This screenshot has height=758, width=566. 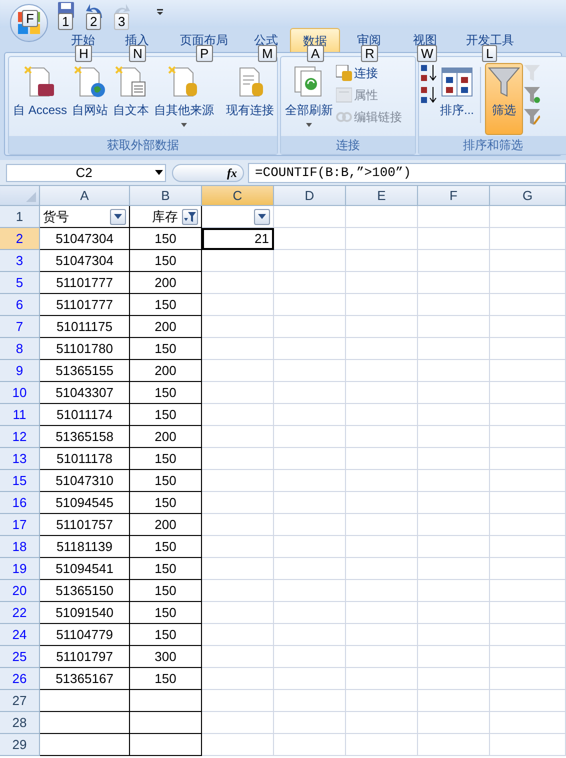 I want to click on table-cell: 21, so click(x=238, y=239).